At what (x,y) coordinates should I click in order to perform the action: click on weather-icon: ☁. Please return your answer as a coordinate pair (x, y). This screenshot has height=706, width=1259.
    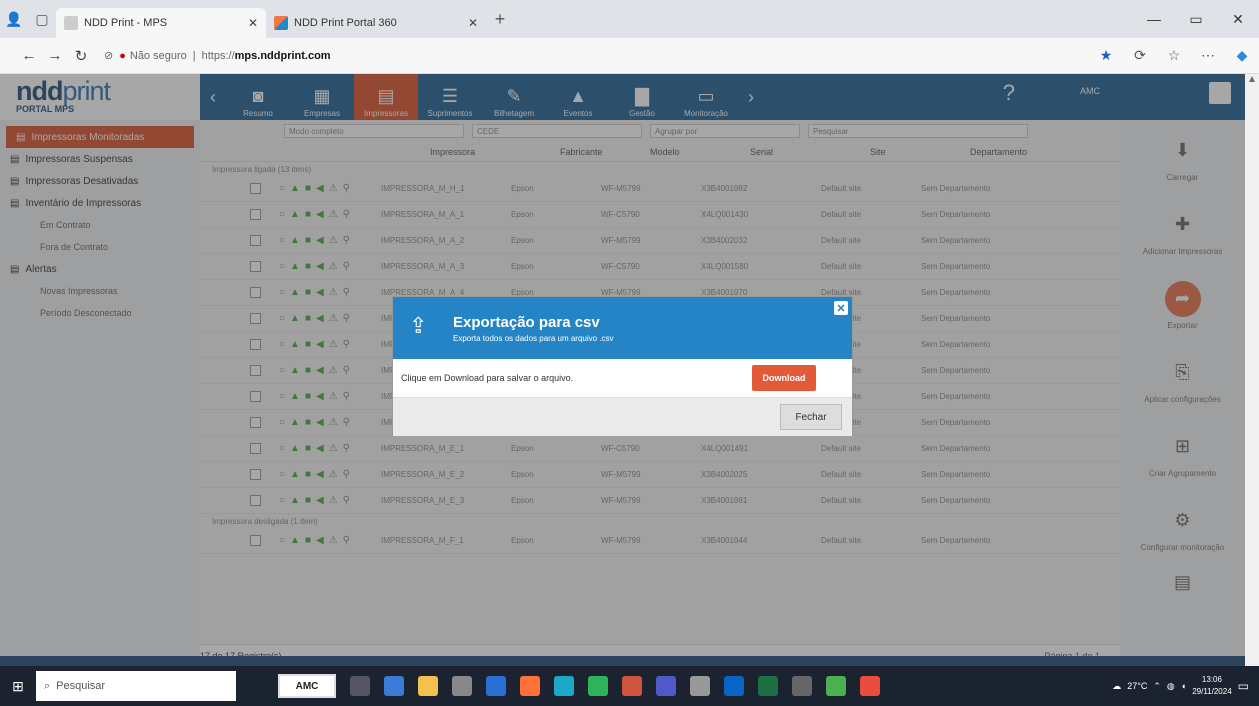
    Looking at the image, I should click on (1116, 686).